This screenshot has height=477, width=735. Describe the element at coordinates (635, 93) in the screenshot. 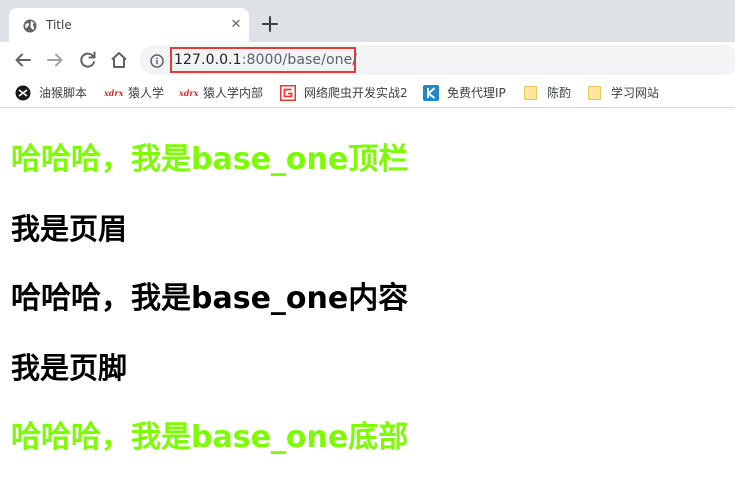

I see `bookmark-label: 学习网站` at that location.